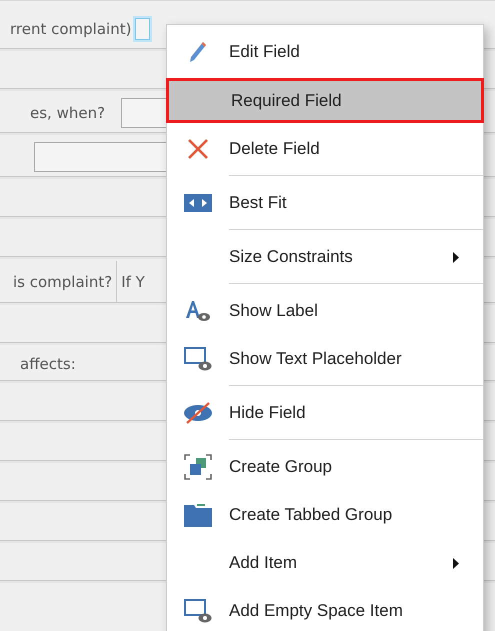 The image size is (495, 631). Describe the element at coordinates (325, 257) in the screenshot. I see `menu-item: Size Constraints` at that location.